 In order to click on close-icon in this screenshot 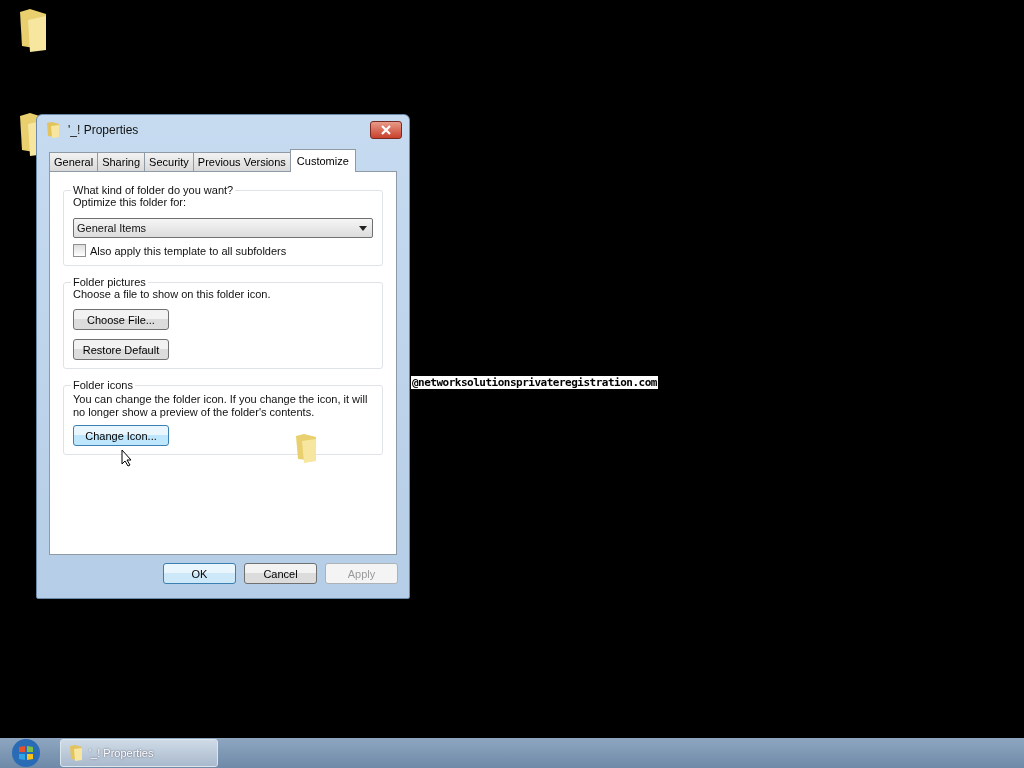, I will do `click(386, 130)`.